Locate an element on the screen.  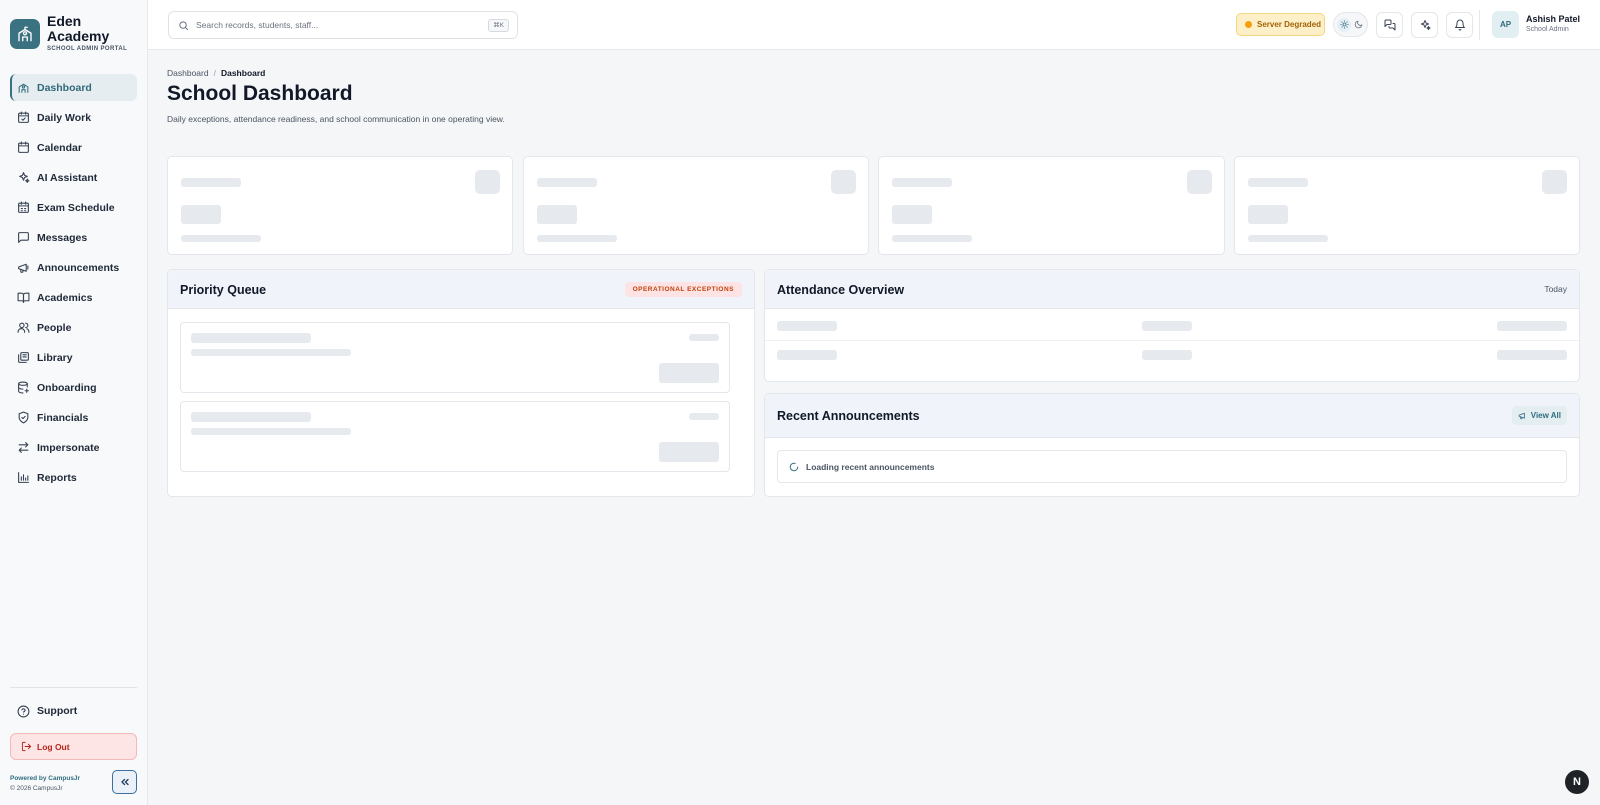
sidebar-item-messages: Messages is located at coordinates (73, 237).